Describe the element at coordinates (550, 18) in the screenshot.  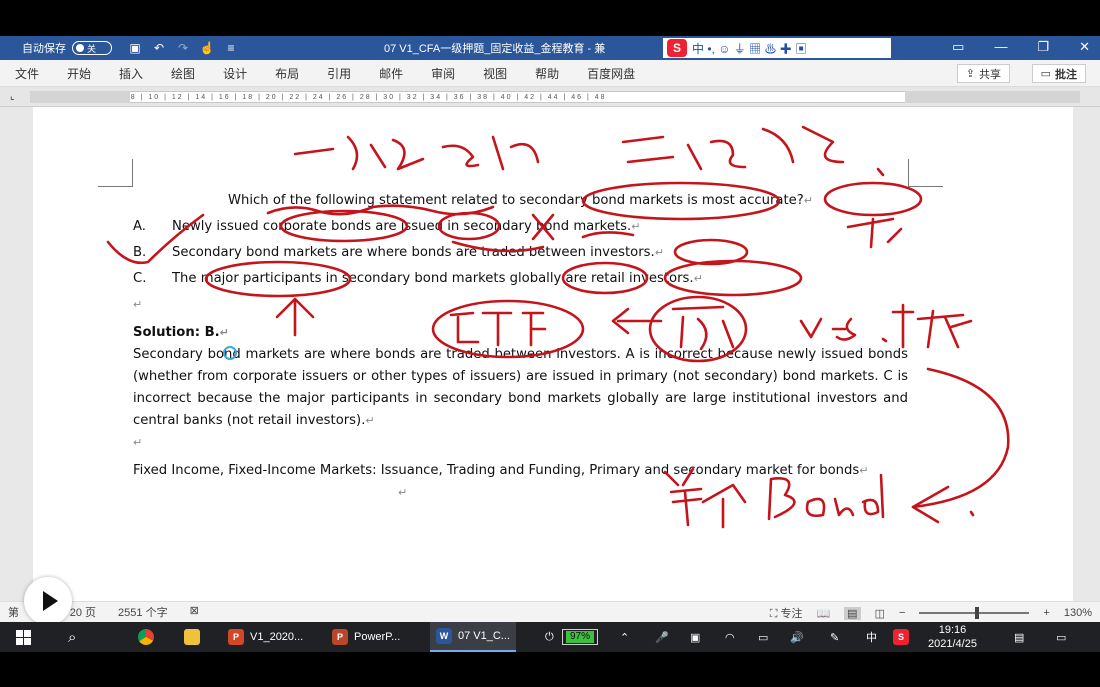
I see `video-letterbox-top` at that location.